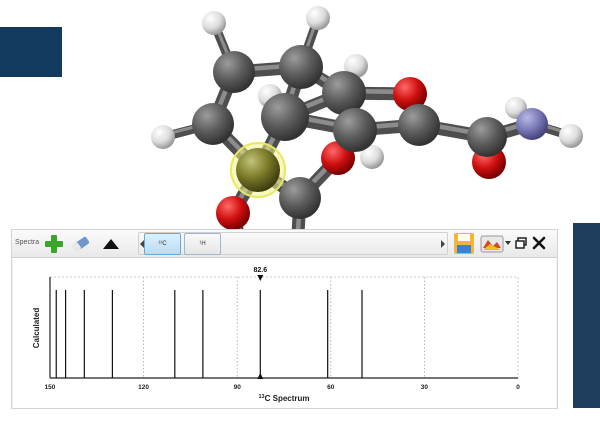 This screenshot has height=421, width=600. What do you see at coordinates (260, 376) in the screenshot?
I see `selected-peak-axis-marker` at bounding box center [260, 376].